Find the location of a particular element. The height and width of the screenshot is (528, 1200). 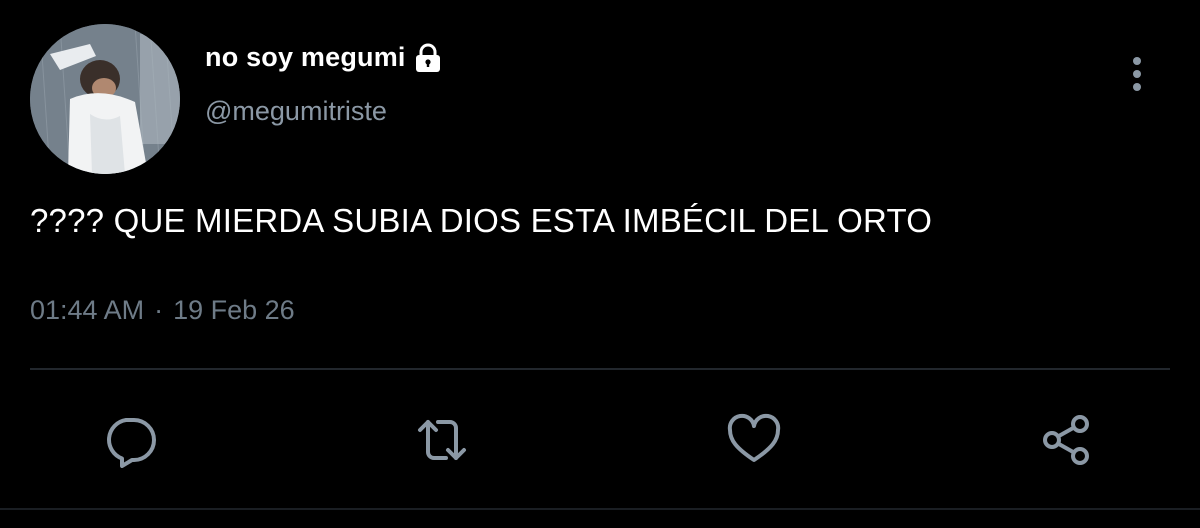

share-button is located at coordinates (1066, 440).